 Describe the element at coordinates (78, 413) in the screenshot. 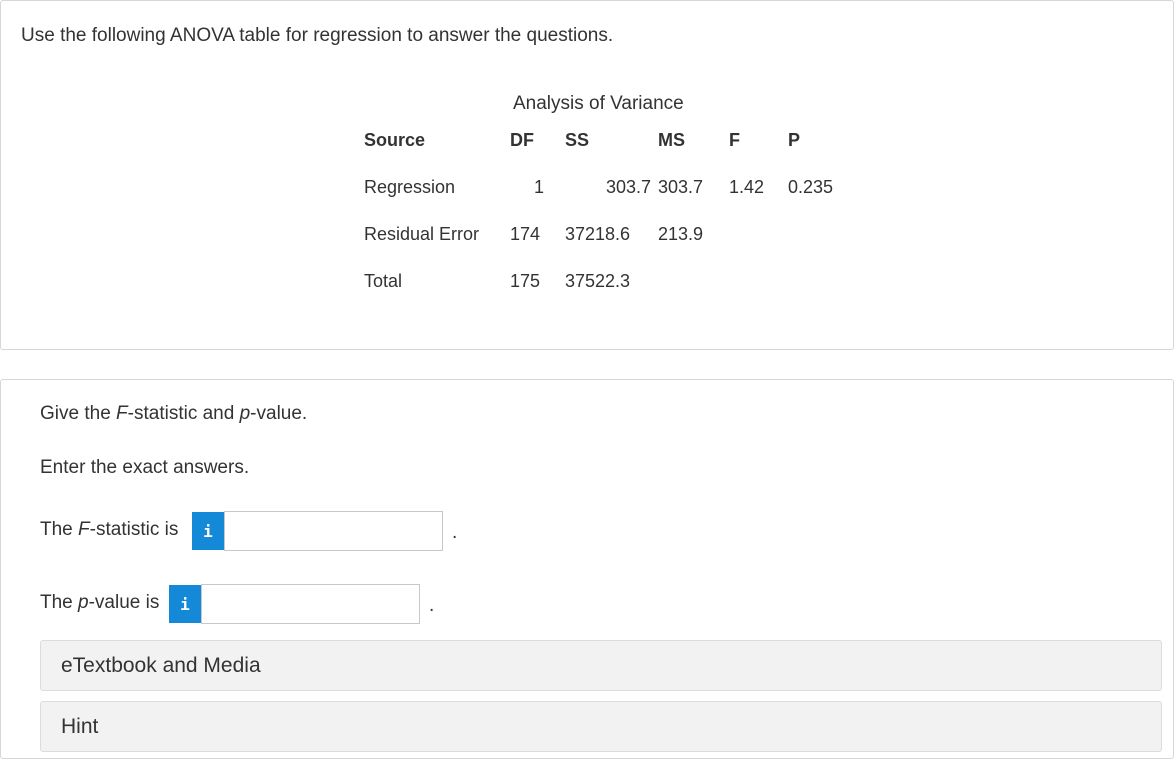

I see `prompt-prefix: Give the` at that location.